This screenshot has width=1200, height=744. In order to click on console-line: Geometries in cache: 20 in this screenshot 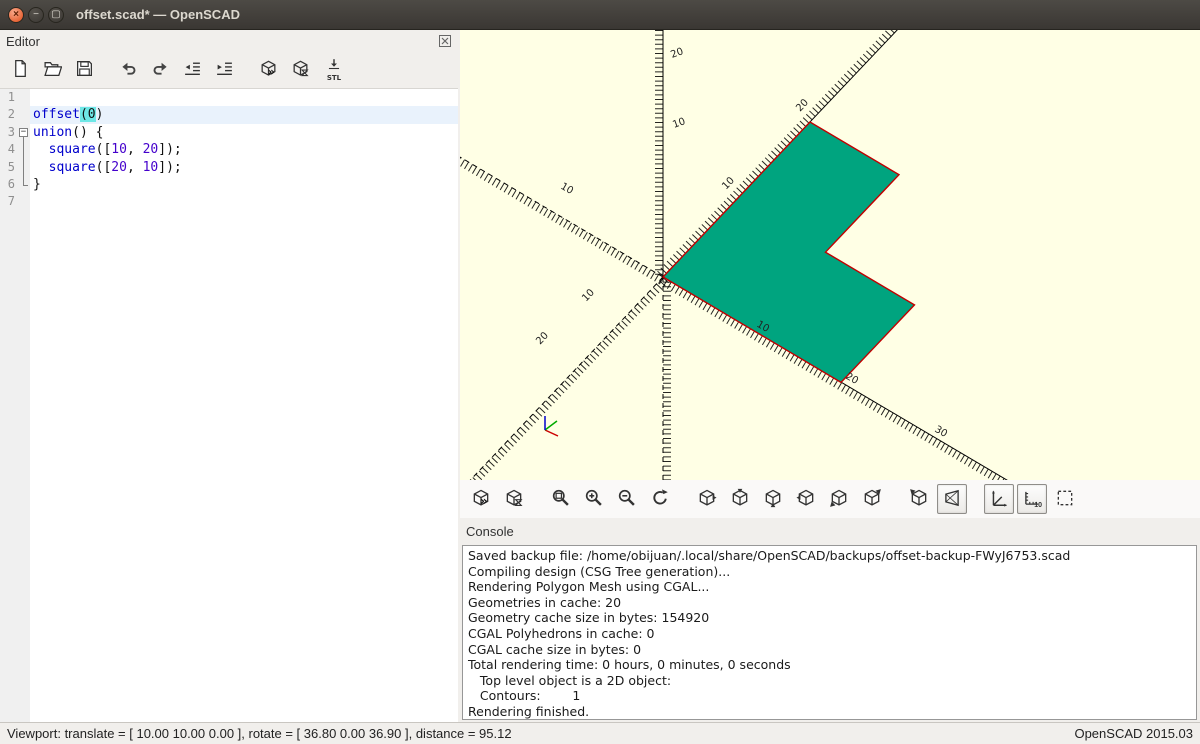, I will do `click(545, 602)`.